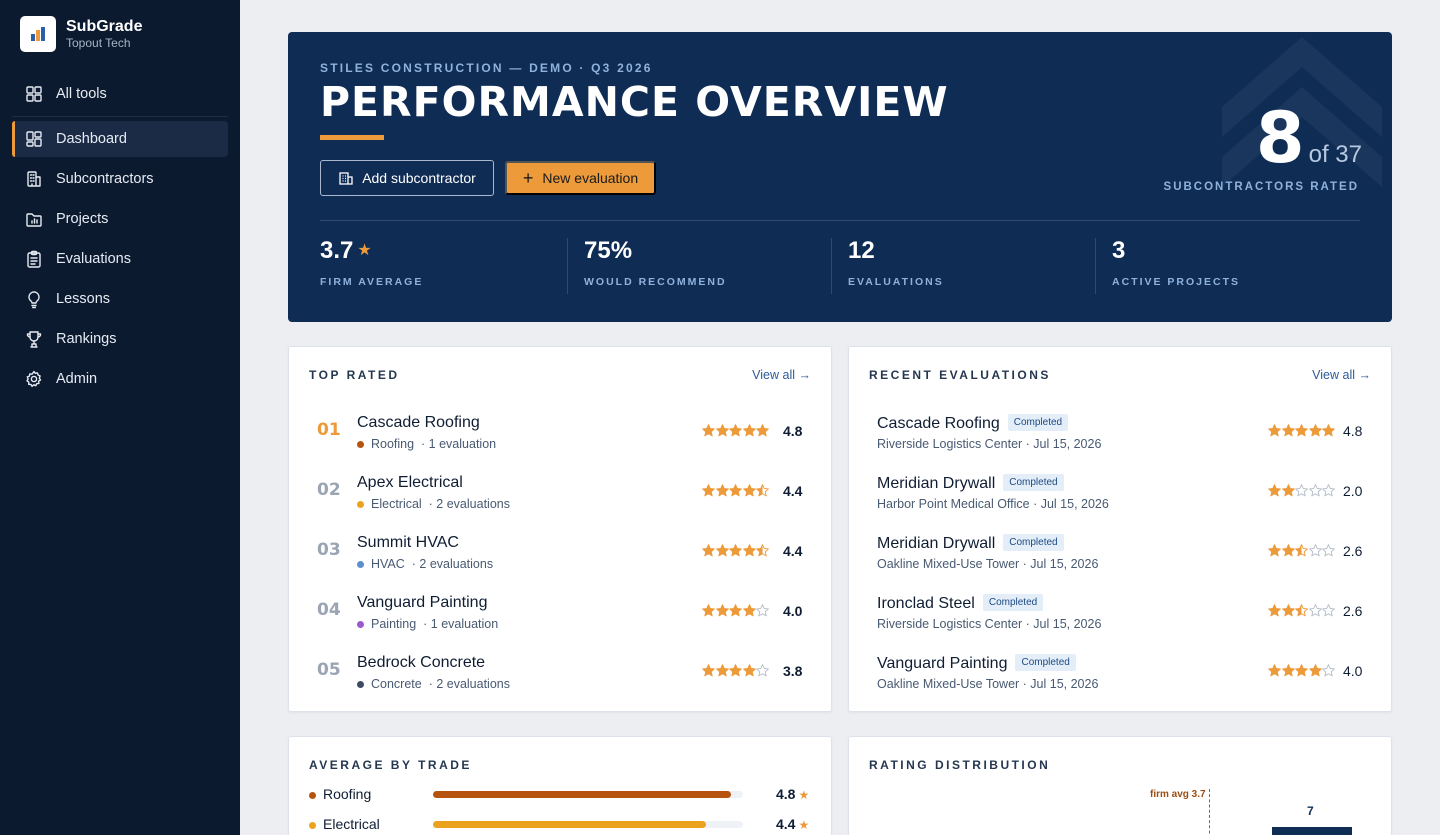 Image resolution: width=1440 pixels, height=835 pixels. I want to click on top-rated-row: 03 Summit HVAC HVAC · 2 evaluations 4.4, so click(560, 558).